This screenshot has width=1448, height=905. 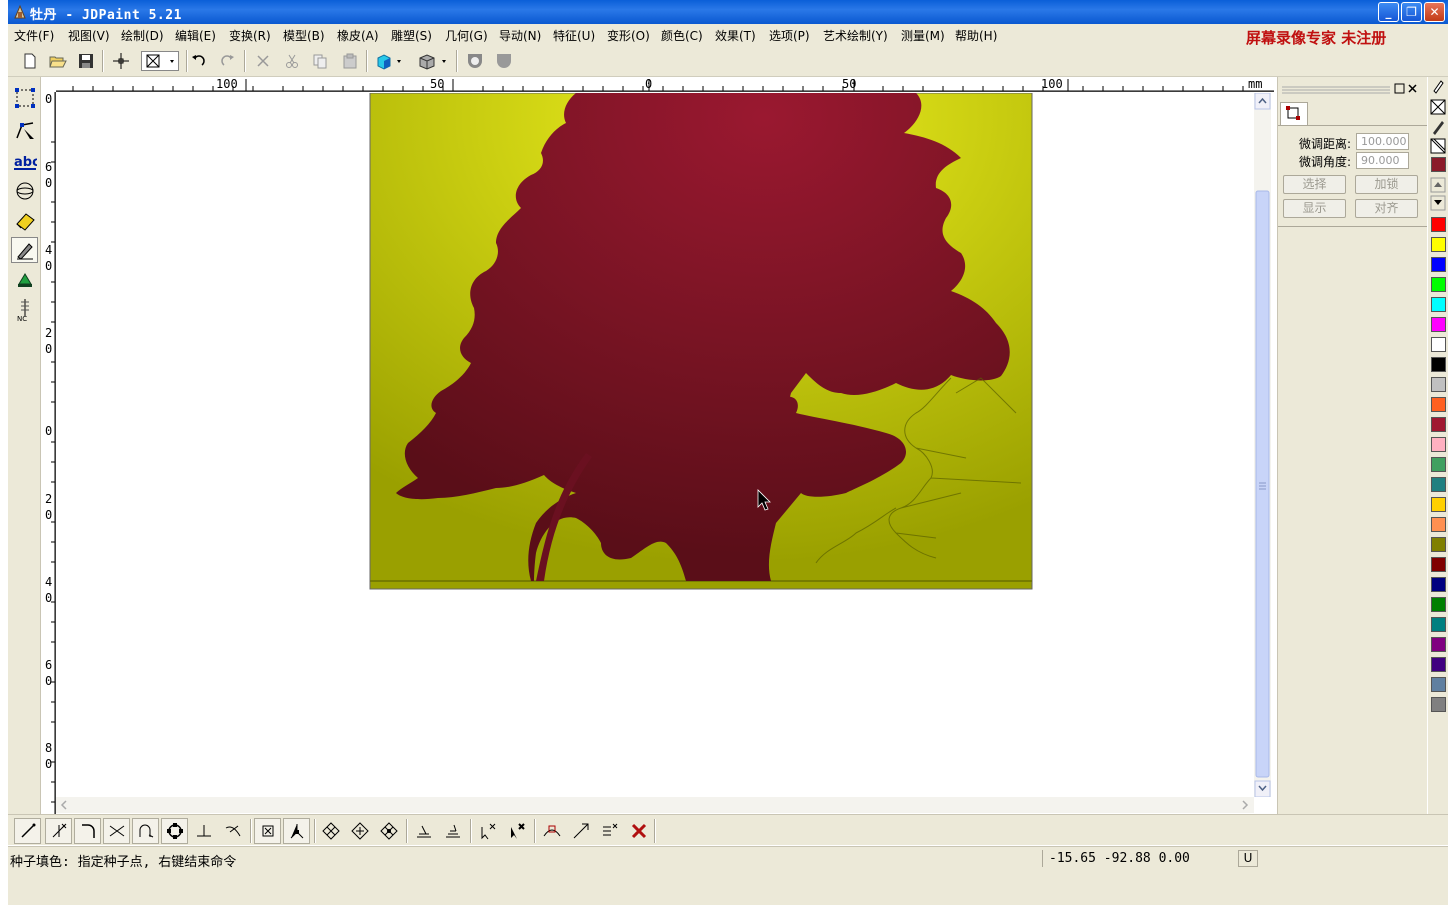 I want to click on menu-sculpt: 雕塑(S), so click(x=411, y=35).